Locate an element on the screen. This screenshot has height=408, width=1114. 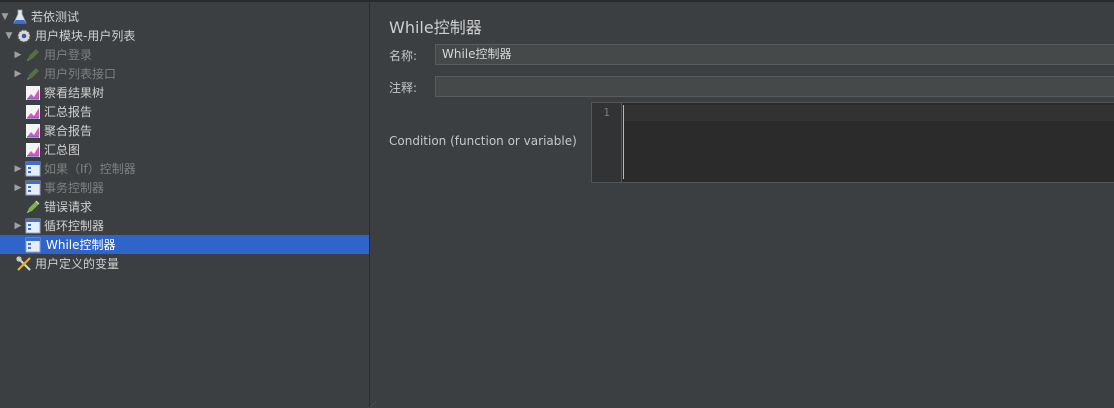
tree-item-summary-report: 汇总报告 is located at coordinates (184, 111).